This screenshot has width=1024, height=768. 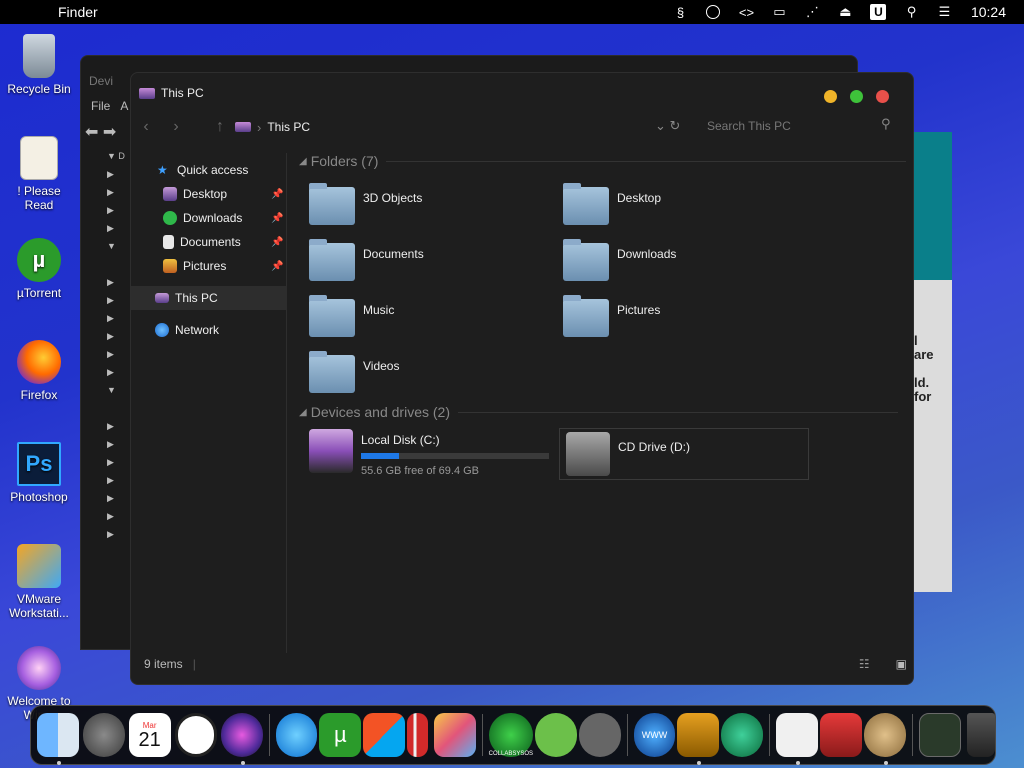 I want to click on details-view-icon: ☷, so click(x=864, y=664).